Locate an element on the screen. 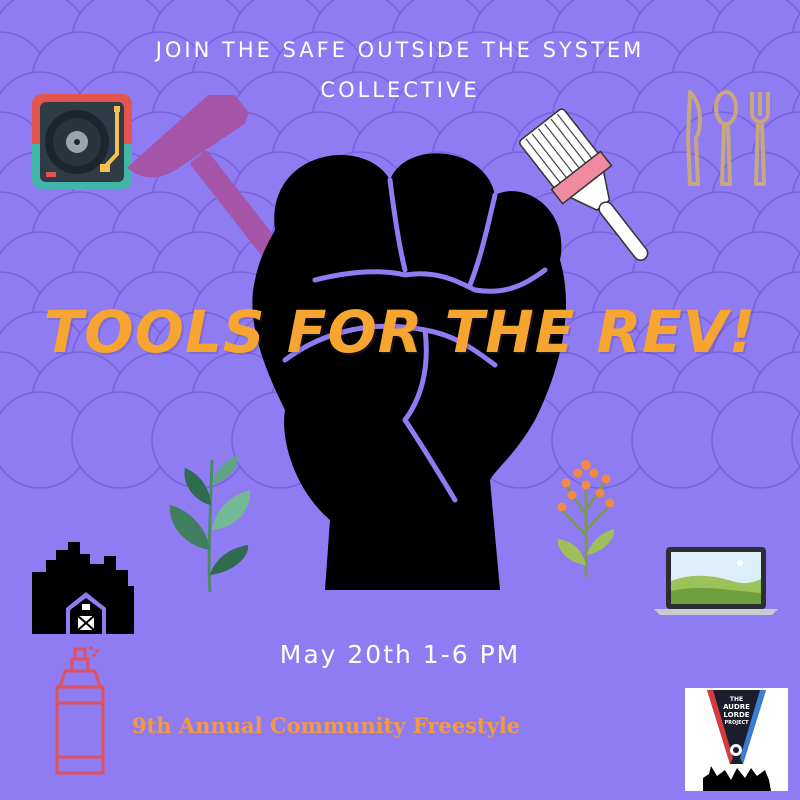 The width and height of the screenshot is (800, 800). logo-text-lorde: LORDE is located at coordinates (736, 715).